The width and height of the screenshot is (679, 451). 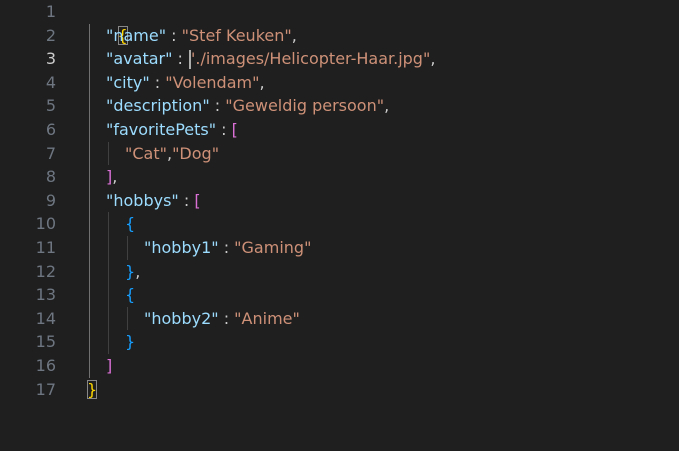 I want to click on code-line-8: ],, so click(x=111, y=177).